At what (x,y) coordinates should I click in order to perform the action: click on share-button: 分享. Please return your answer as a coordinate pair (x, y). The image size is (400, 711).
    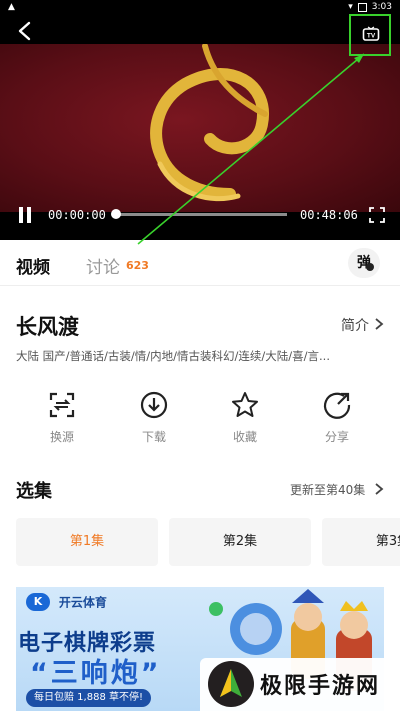
    Looking at the image, I should click on (337, 416).